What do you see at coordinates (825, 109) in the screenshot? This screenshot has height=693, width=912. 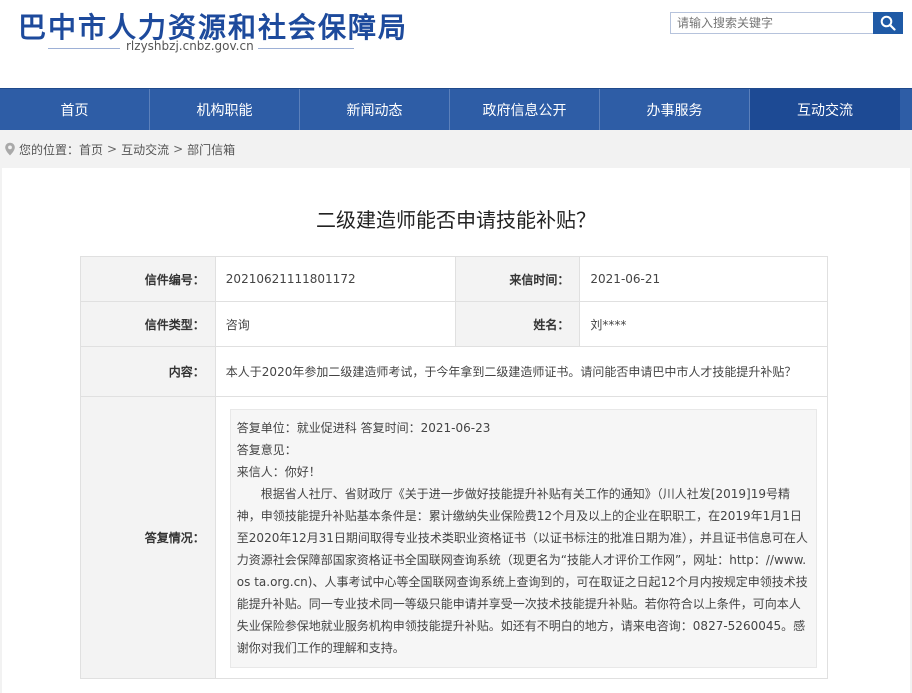 I see `nav-item-interaction: 互动交流` at bounding box center [825, 109].